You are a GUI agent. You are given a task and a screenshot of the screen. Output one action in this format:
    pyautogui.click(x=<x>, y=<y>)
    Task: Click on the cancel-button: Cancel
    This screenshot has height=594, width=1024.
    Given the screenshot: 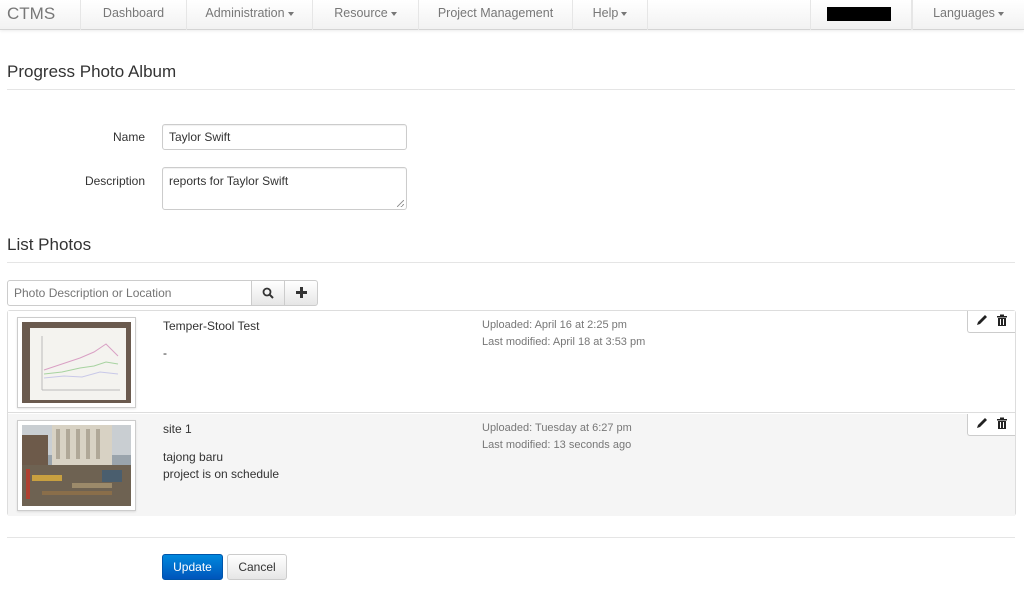 What is the action you would take?
    pyautogui.click(x=257, y=567)
    